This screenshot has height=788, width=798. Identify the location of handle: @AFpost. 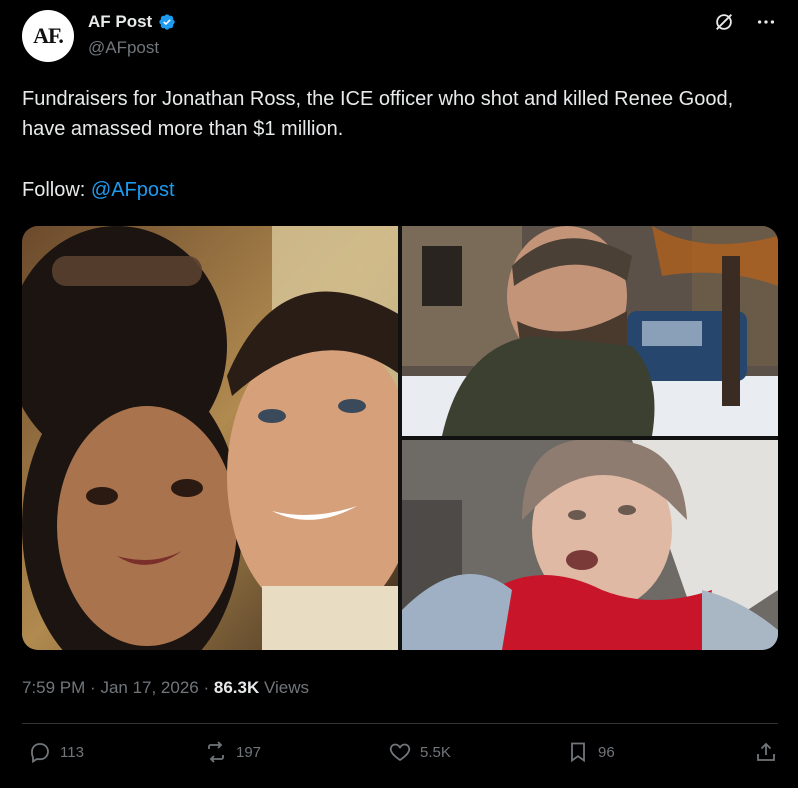
(123, 48).